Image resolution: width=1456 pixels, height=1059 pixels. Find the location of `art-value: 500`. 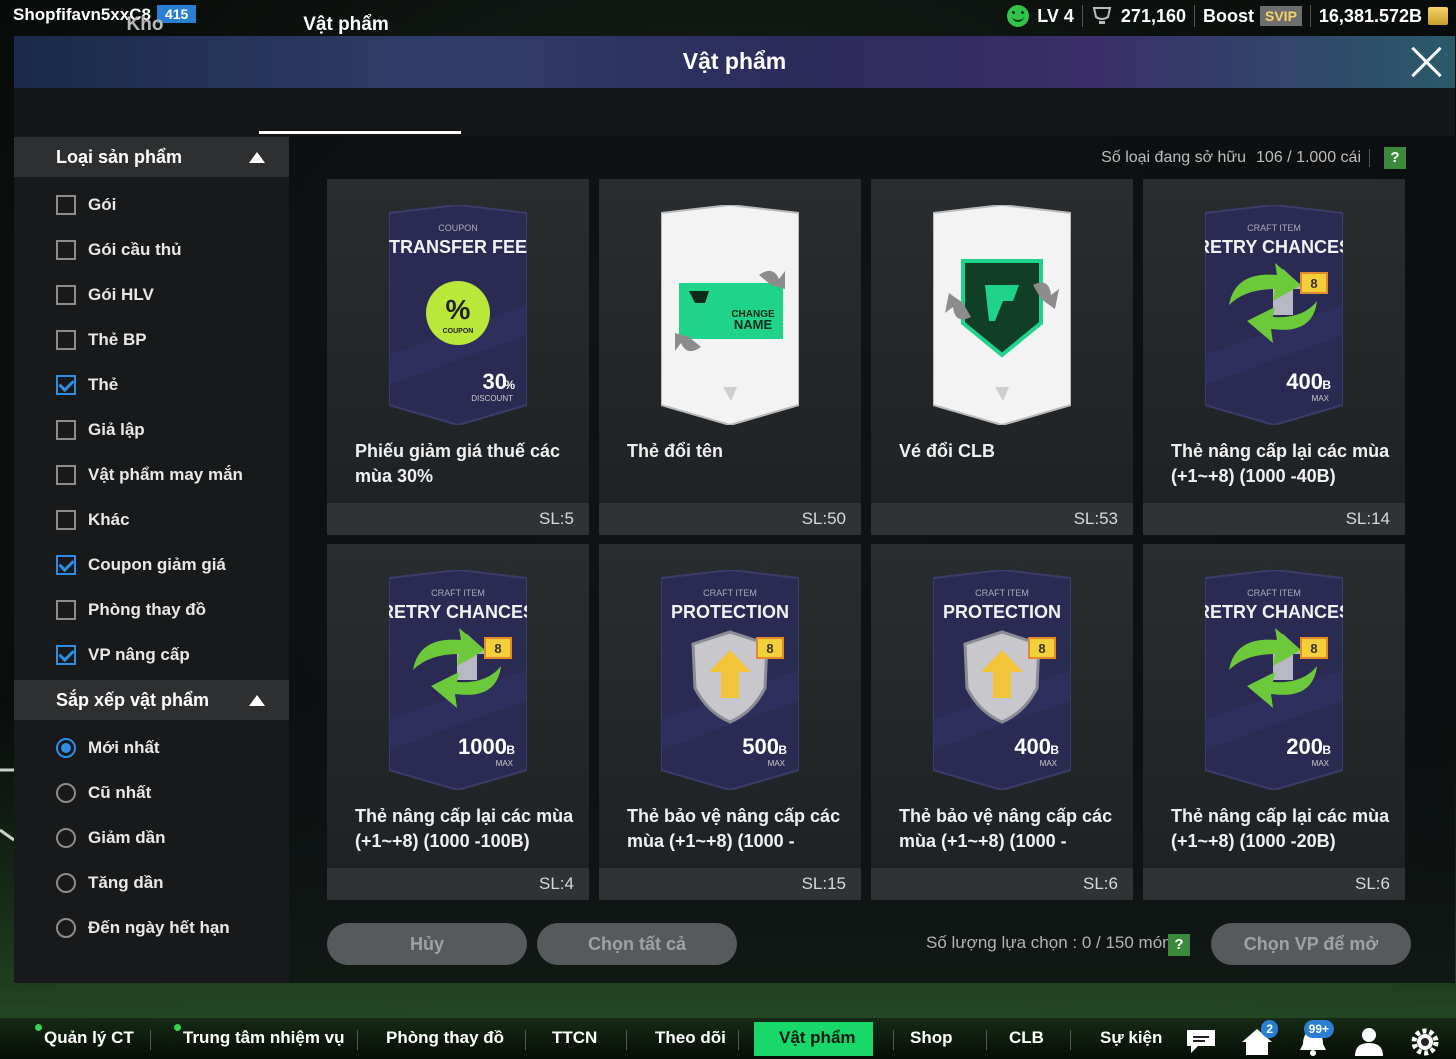

art-value: 500 is located at coordinates (760, 746).